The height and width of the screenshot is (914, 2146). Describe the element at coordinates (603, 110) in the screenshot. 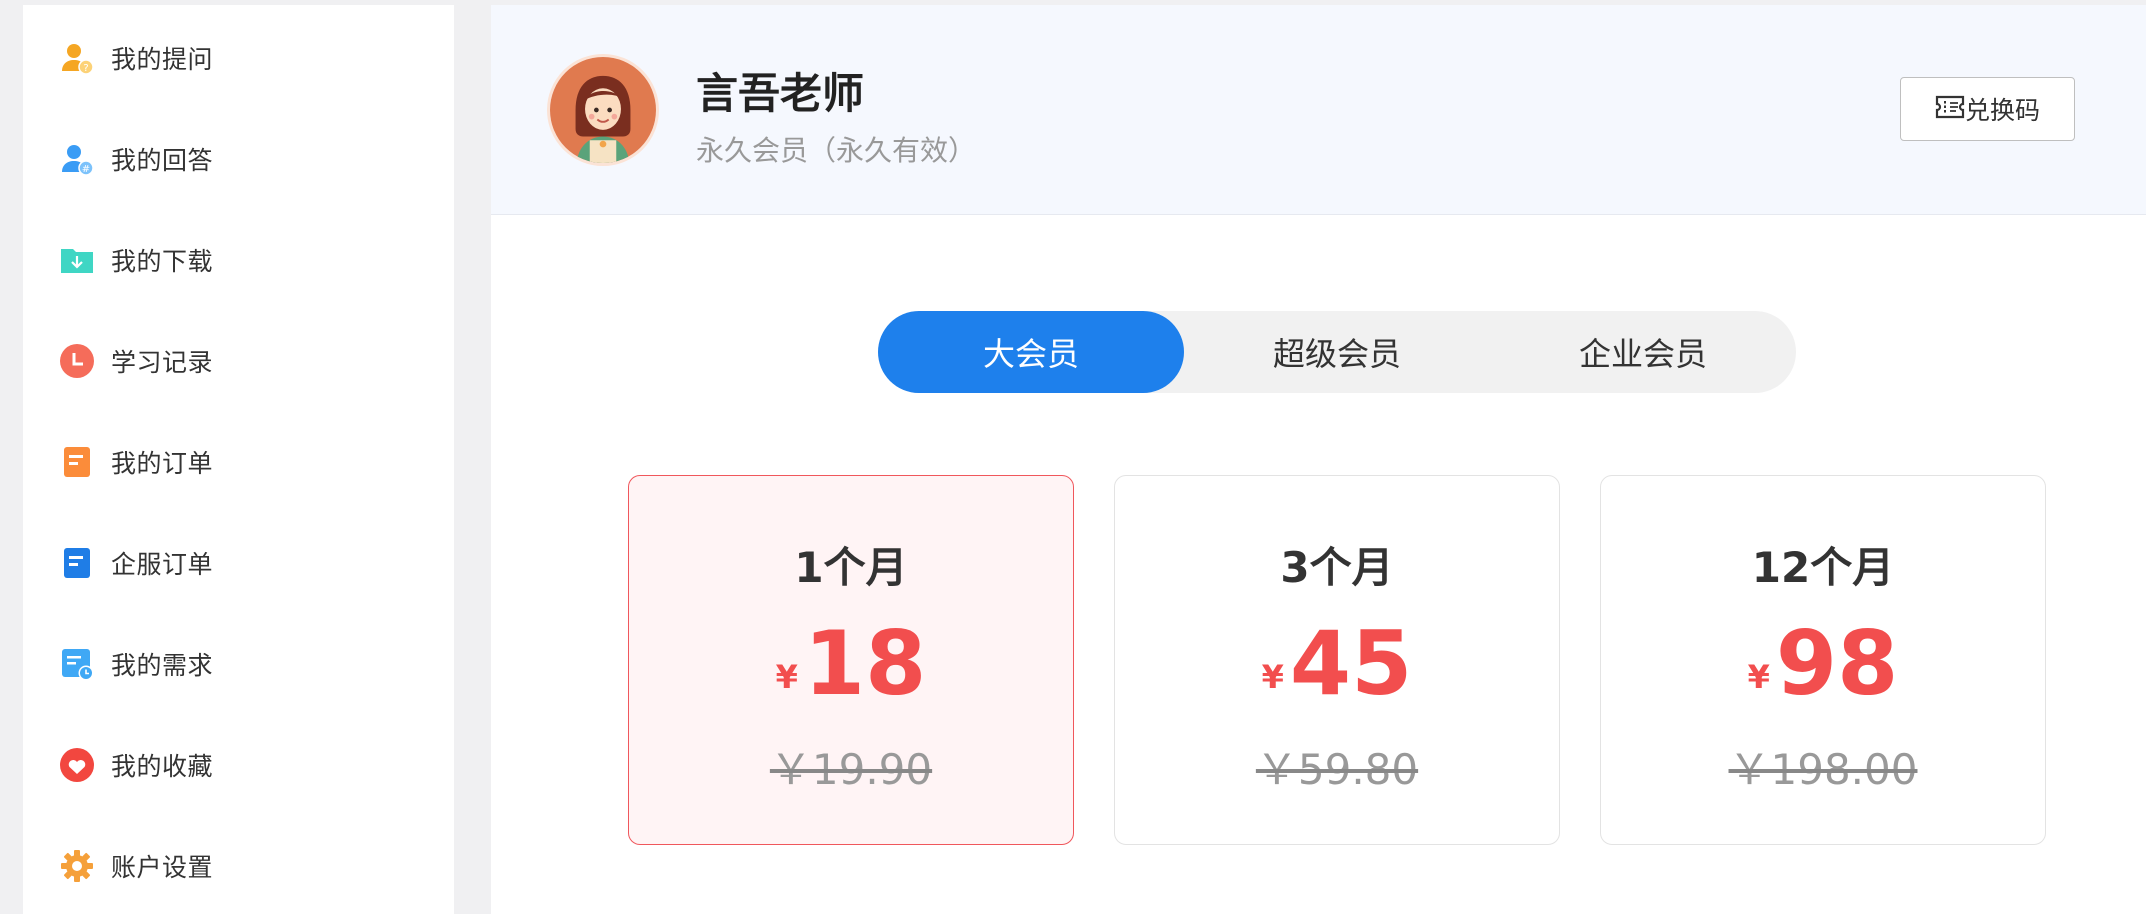

I see `avatar` at that location.